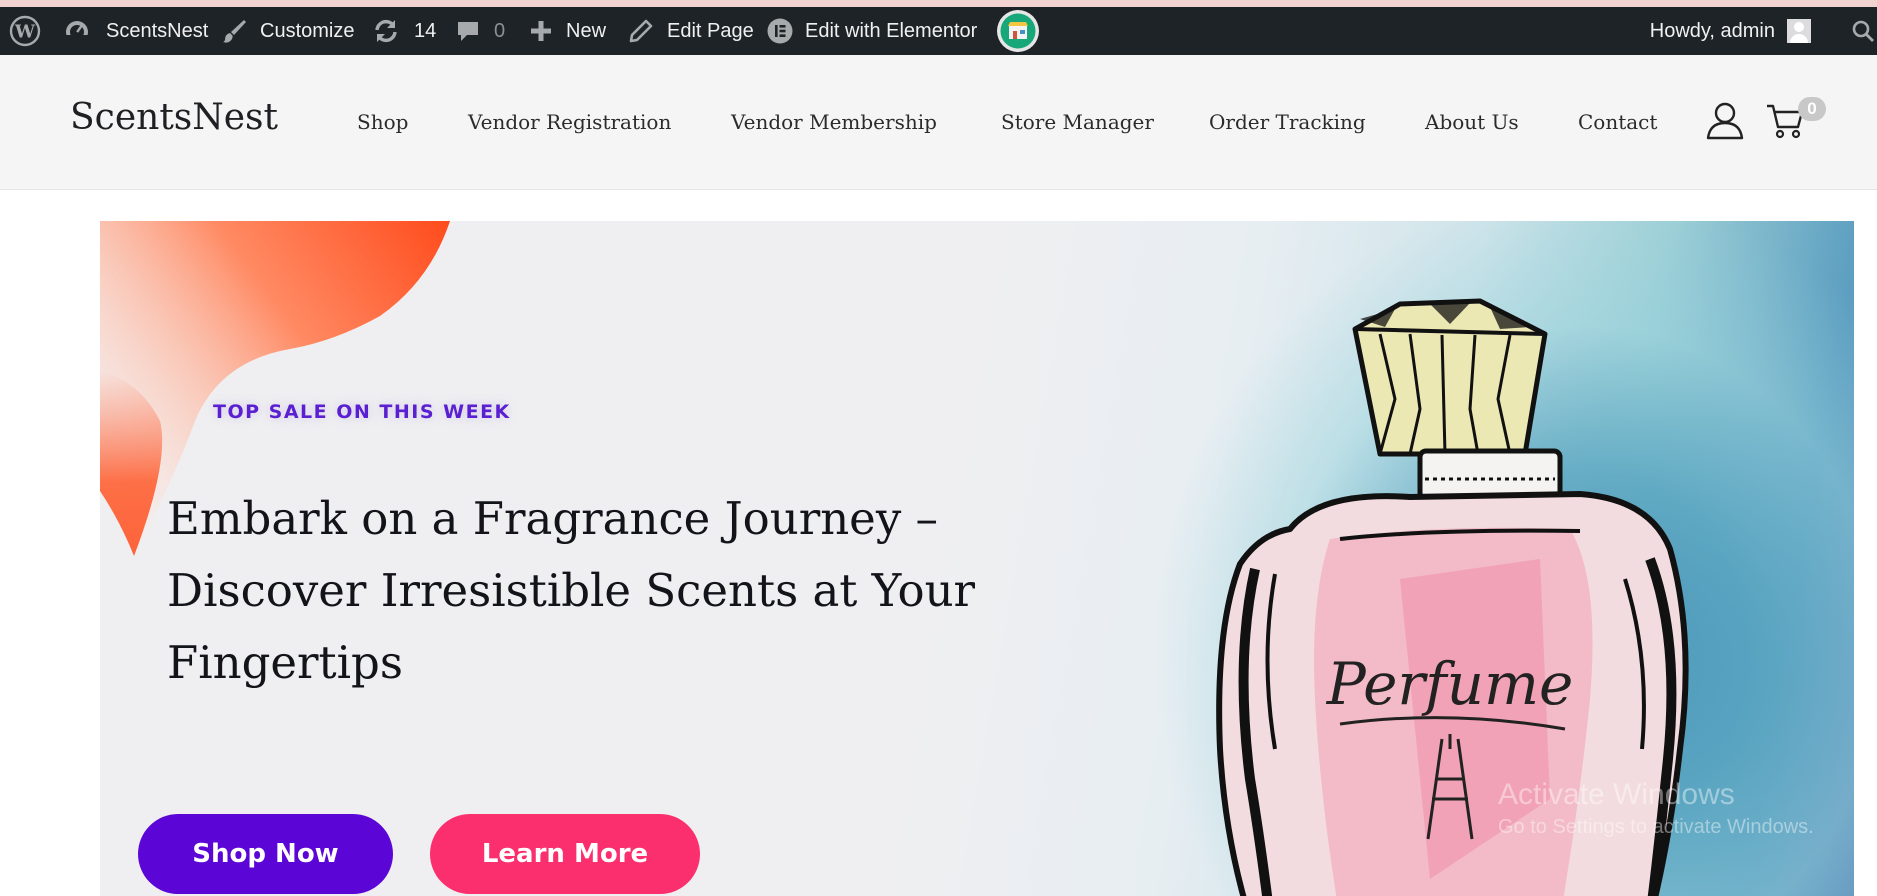  I want to click on watermark-subtitle: Go to Settings to activate Windows., so click(1656, 827).